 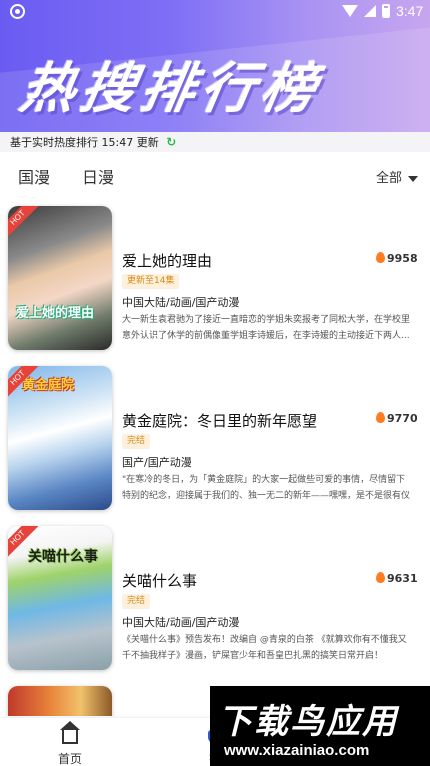 What do you see at coordinates (215, 142) in the screenshot?
I see `update-info-bar: 基于实时热度排行 15:47 更新 ↻` at bounding box center [215, 142].